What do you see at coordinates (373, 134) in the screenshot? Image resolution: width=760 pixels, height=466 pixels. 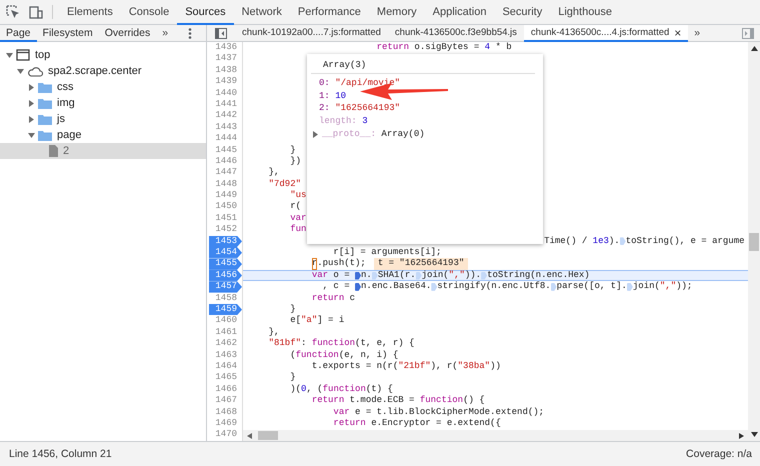 I see `property-entry: __proto__: Array(0)` at bounding box center [373, 134].